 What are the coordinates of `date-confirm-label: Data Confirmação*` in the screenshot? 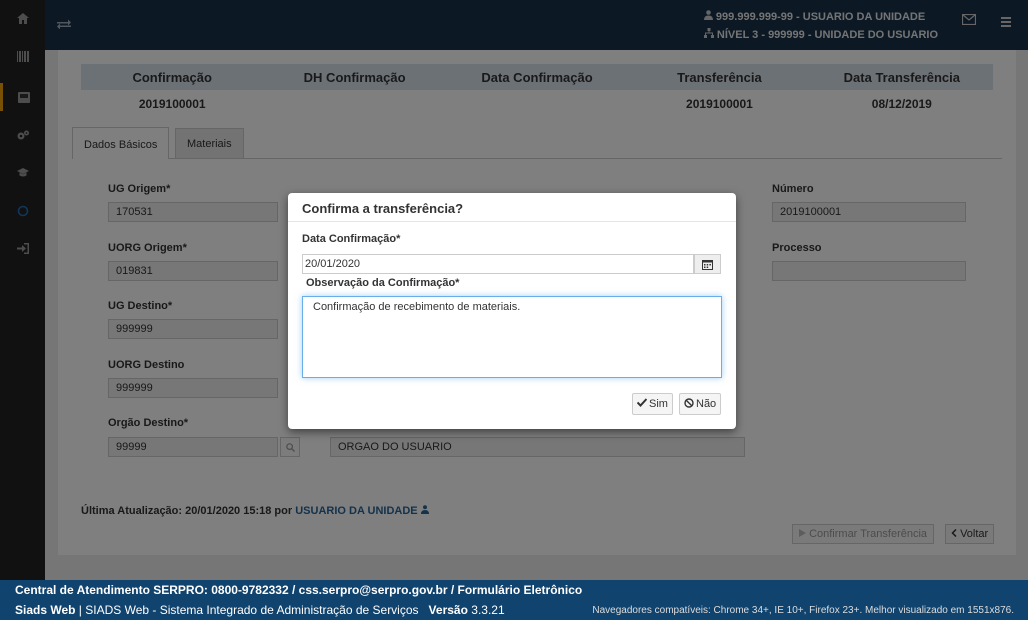 It's located at (351, 239).